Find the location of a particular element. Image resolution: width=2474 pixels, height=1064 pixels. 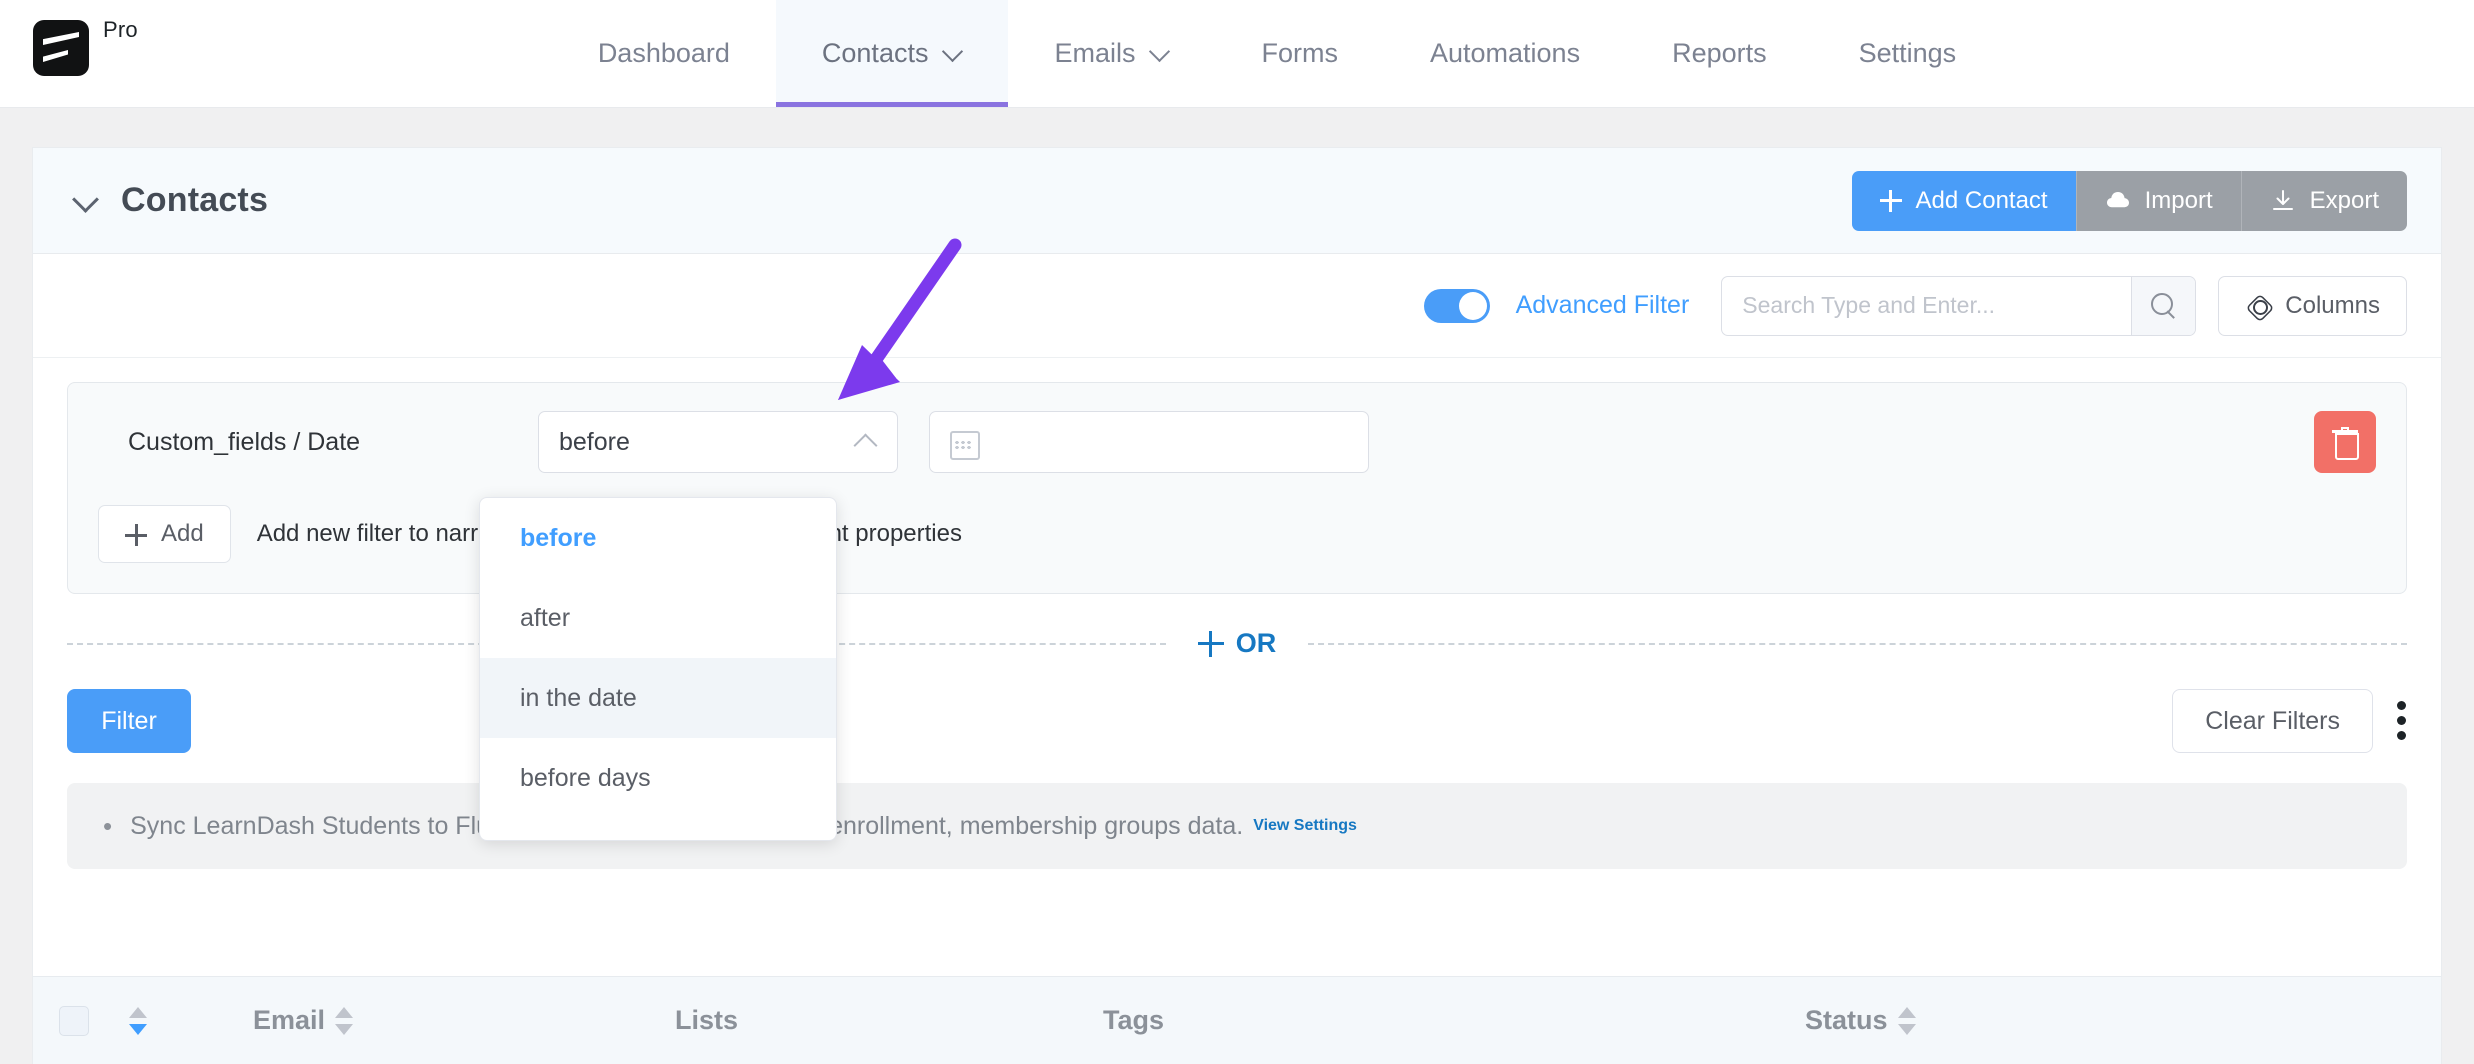

add-or-group-button: OR is located at coordinates (1237, 643).